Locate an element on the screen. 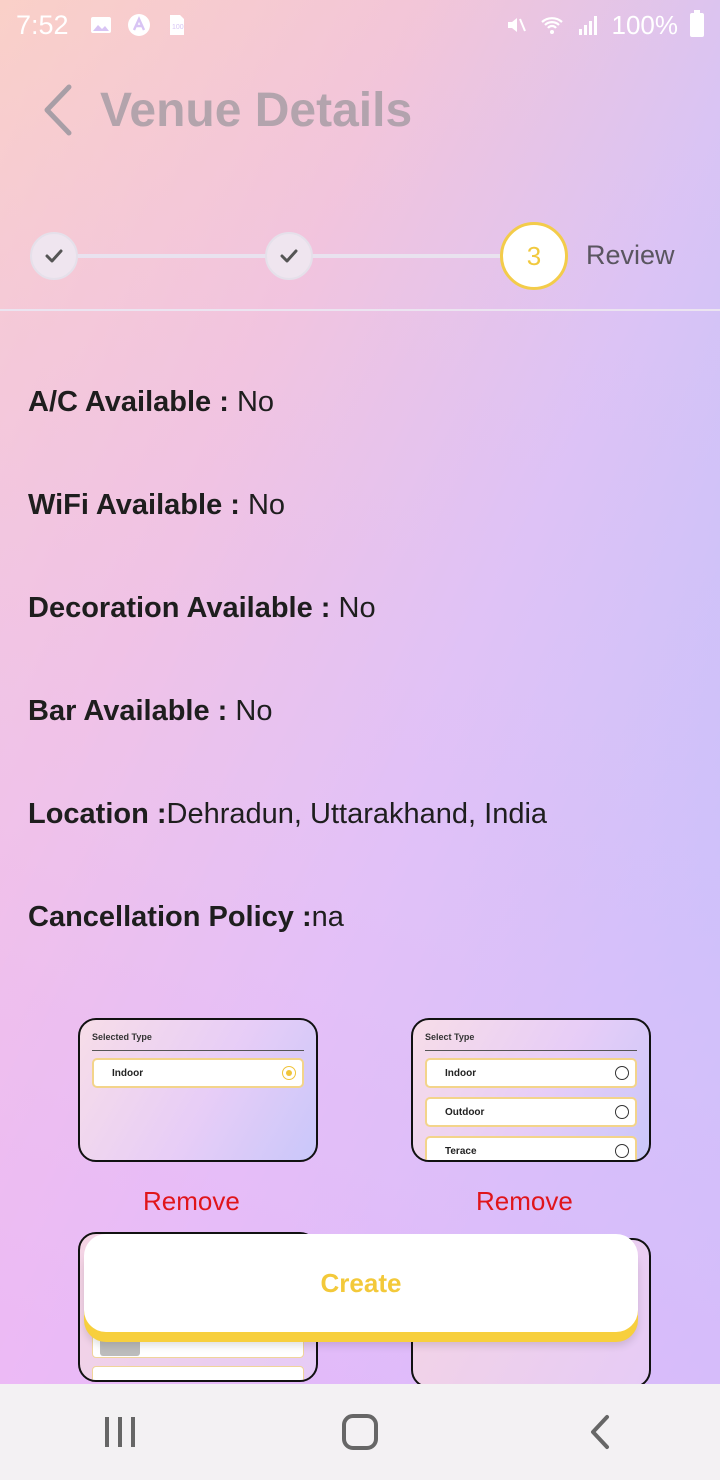  thumb-photo is located at coordinates (120, 1346).